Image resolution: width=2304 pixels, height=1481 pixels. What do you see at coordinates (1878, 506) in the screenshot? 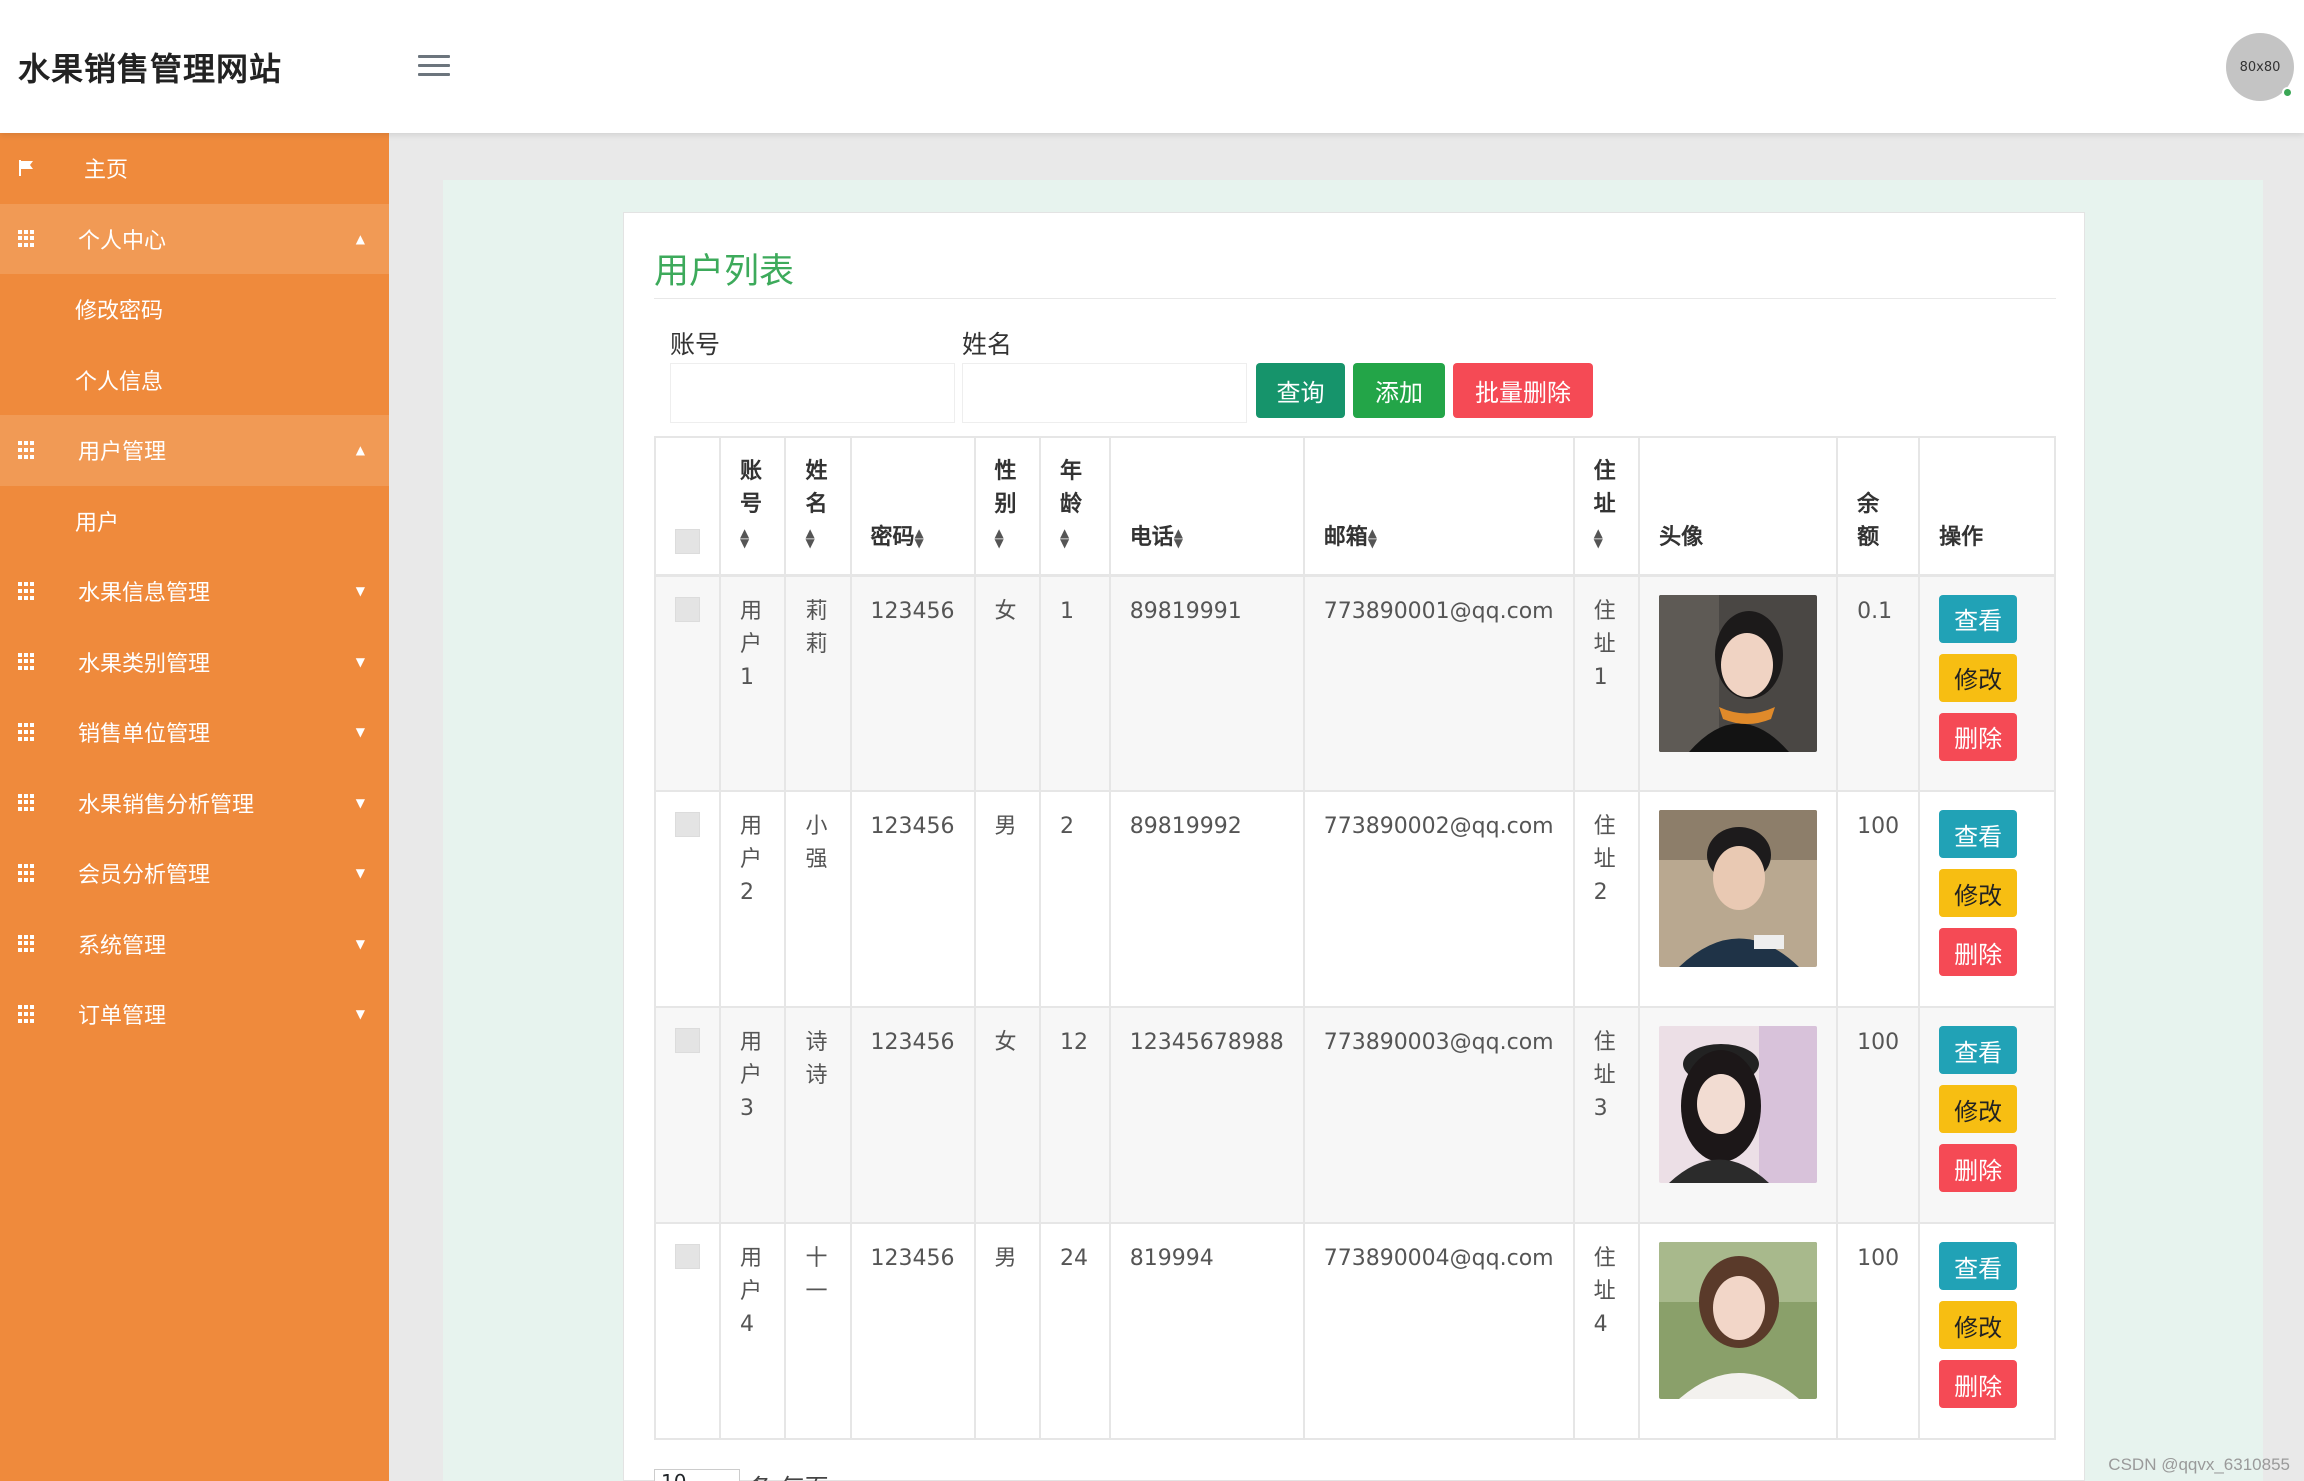
I see `column-header-balance: 余额` at bounding box center [1878, 506].